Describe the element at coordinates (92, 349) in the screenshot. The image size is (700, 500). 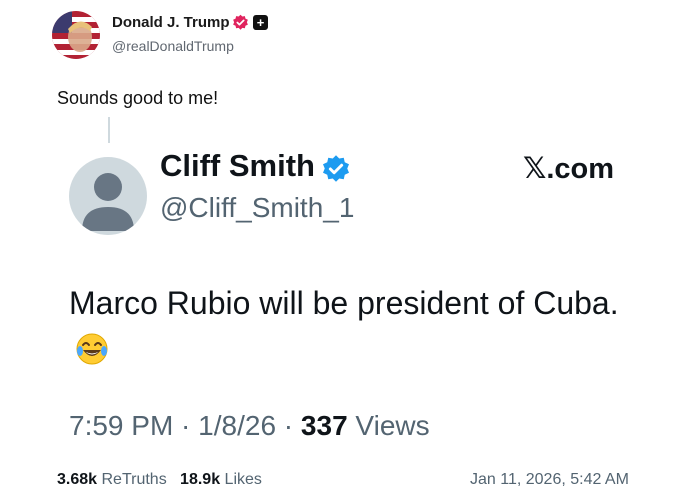
I see `tears-of-joy-emoji` at that location.